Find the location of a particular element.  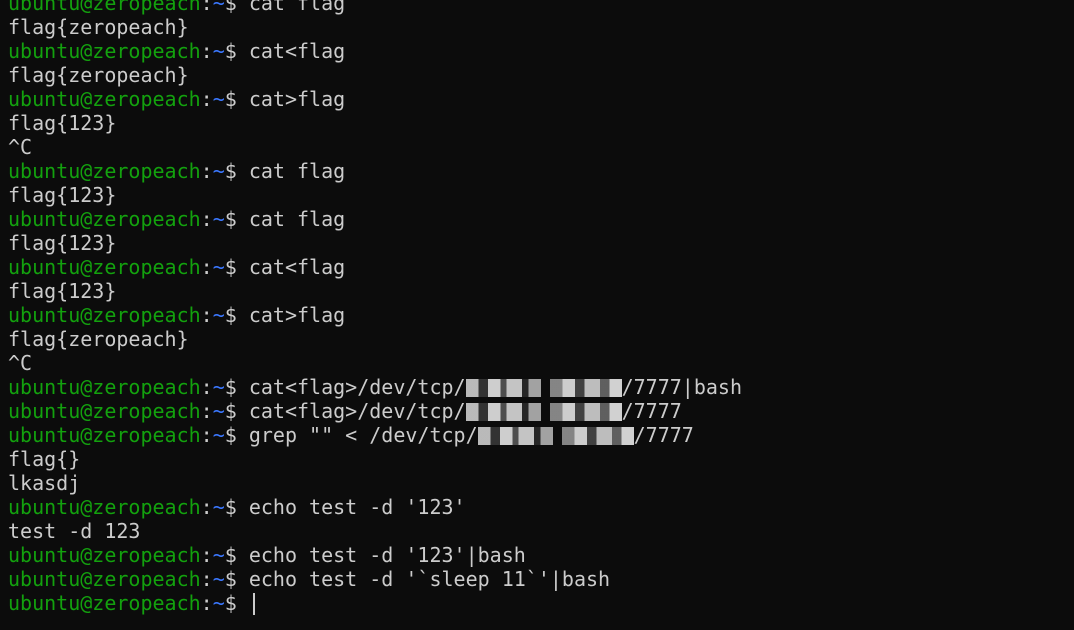

command-text: echo test -d '123' is located at coordinates (357, 507).